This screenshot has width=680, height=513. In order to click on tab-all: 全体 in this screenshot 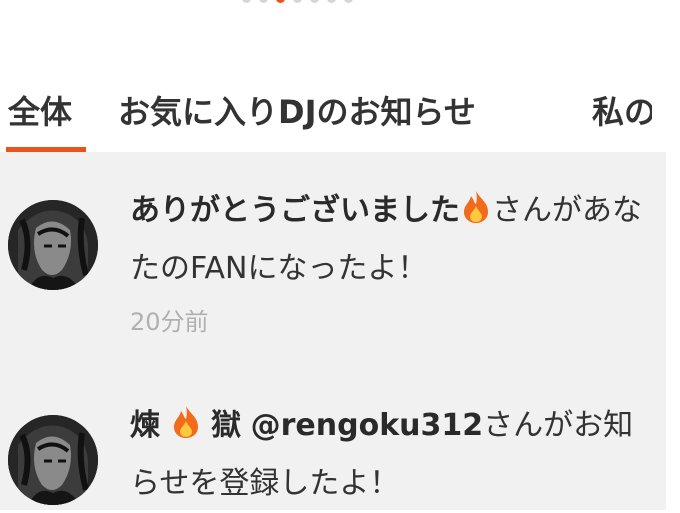, I will do `click(40, 112)`.